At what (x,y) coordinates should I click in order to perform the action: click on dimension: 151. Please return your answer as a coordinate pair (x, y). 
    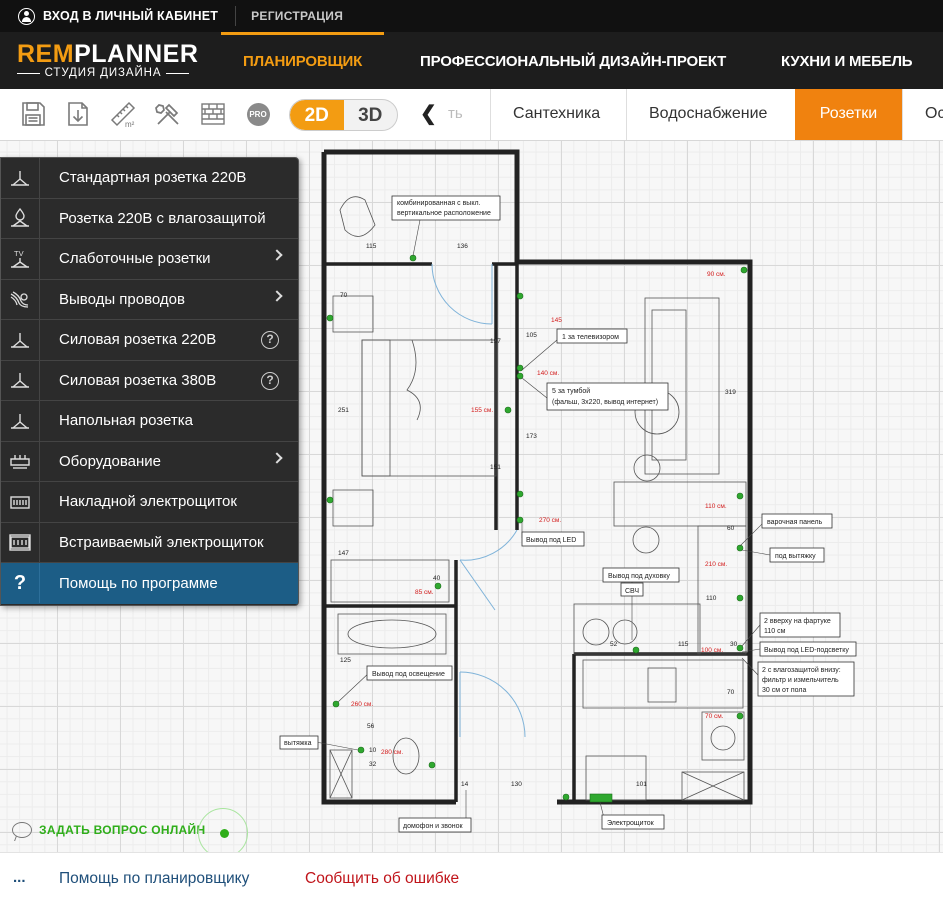
    Looking at the image, I should click on (495, 467).